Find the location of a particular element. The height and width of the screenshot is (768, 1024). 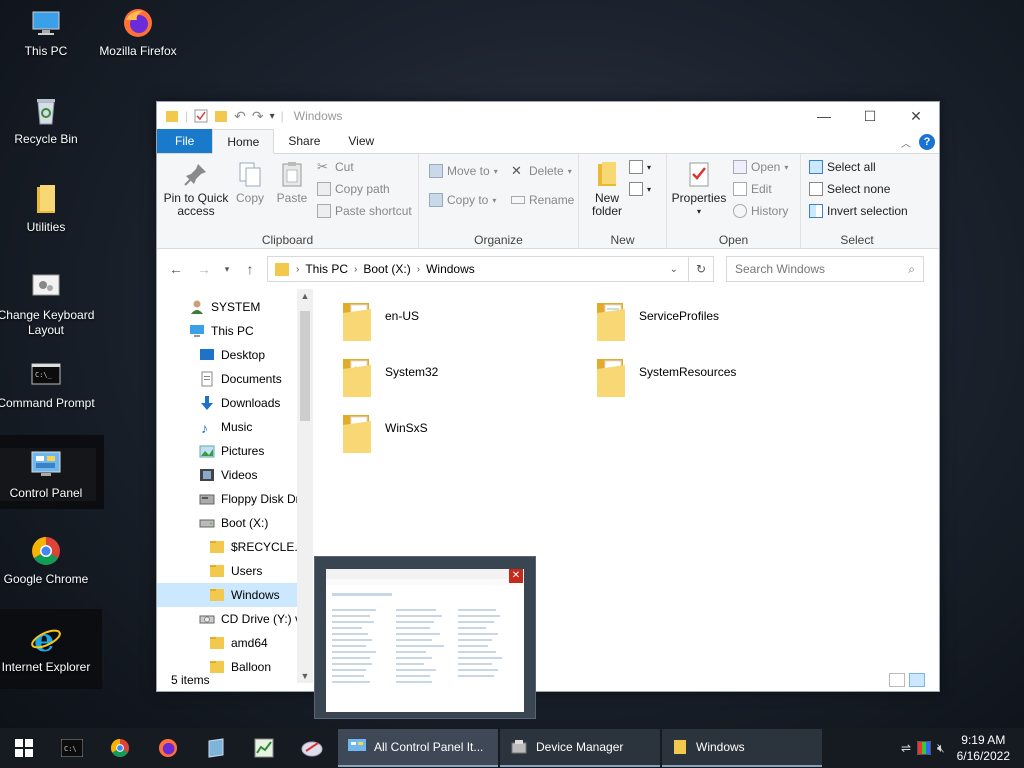

taskbar-firefox is located at coordinates (168, 748).